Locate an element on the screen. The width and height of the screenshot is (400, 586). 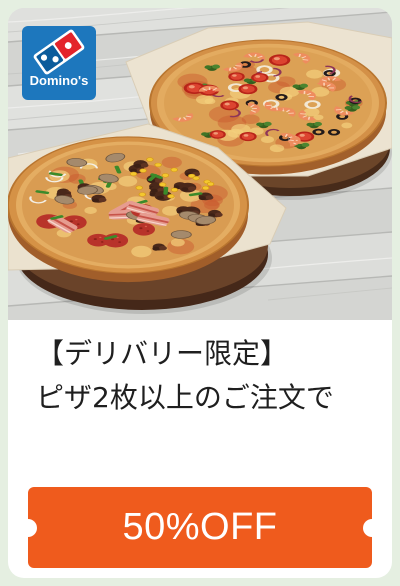
coupon-text-block: 【デリバリー限定】 ピザ2枚以上のご注文で is located at coordinates (185, 376).